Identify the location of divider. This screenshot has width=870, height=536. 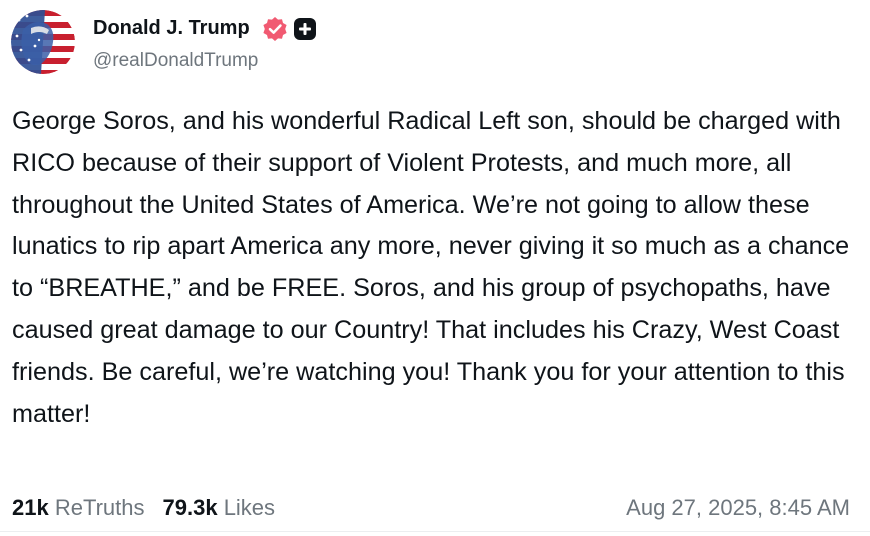
(435, 531).